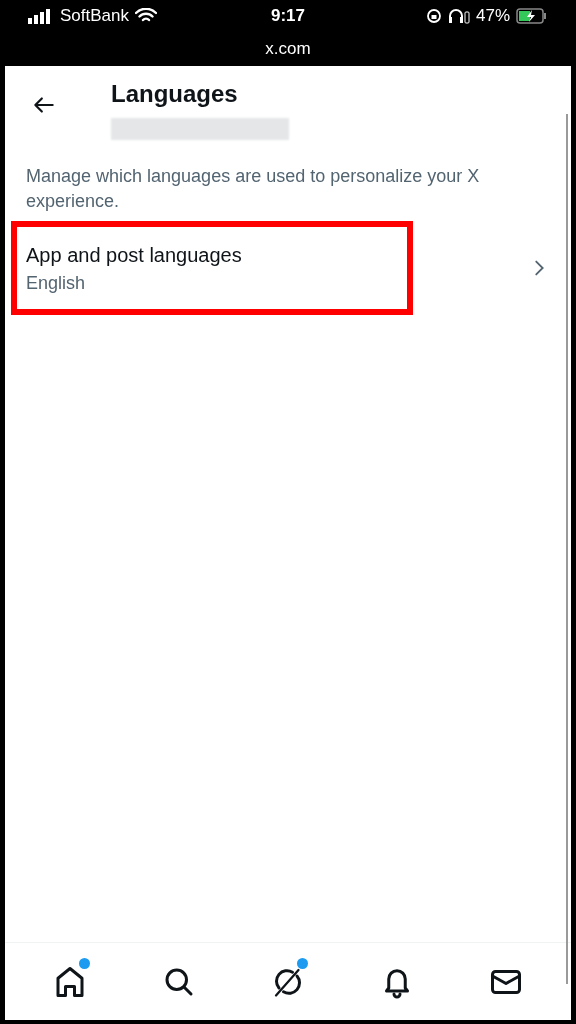 This screenshot has height=1024, width=576. I want to click on setting-label: App and post languages, so click(134, 255).